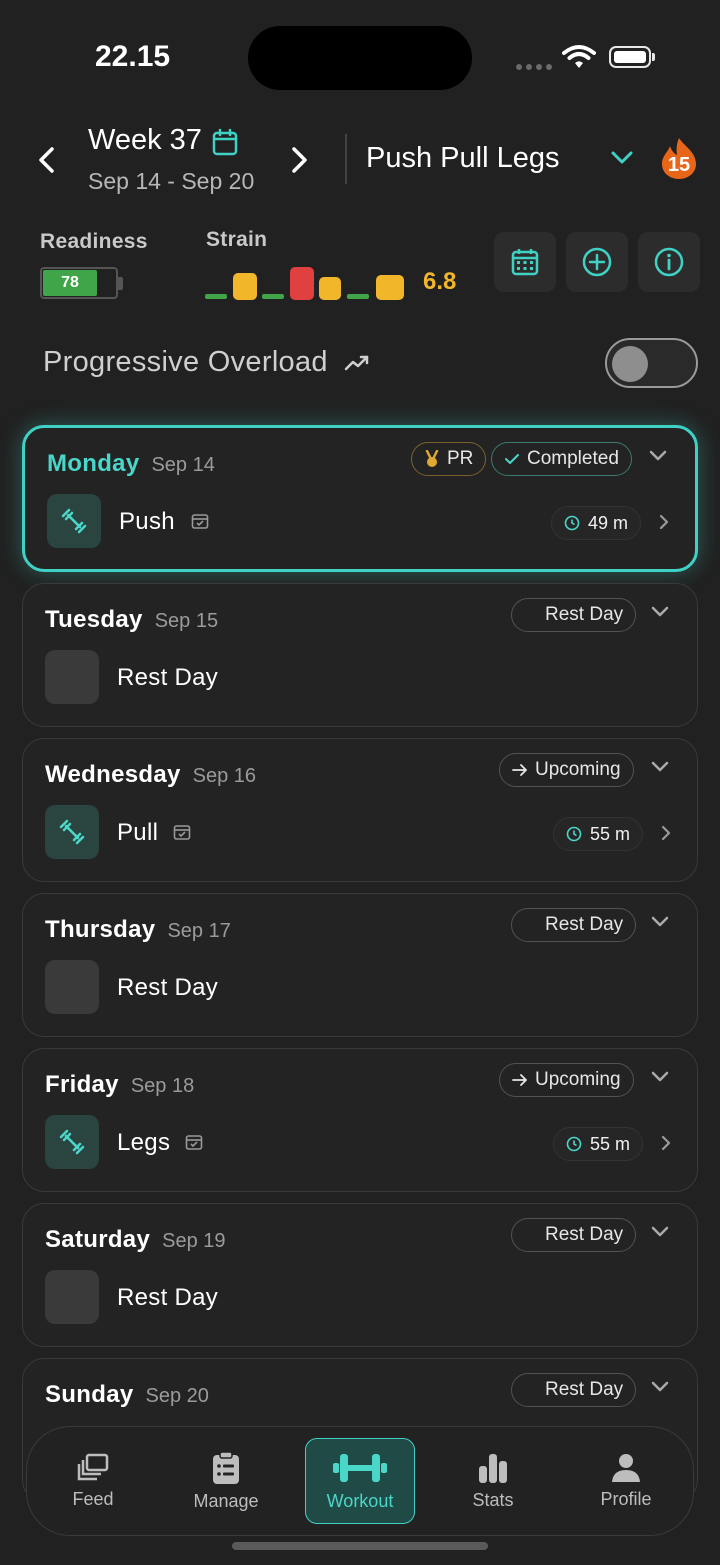 Image resolution: width=720 pixels, height=1565 pixels. Describe the element at coordinates (525, 262) in the screenshot. I see `schedule-button` at that location.